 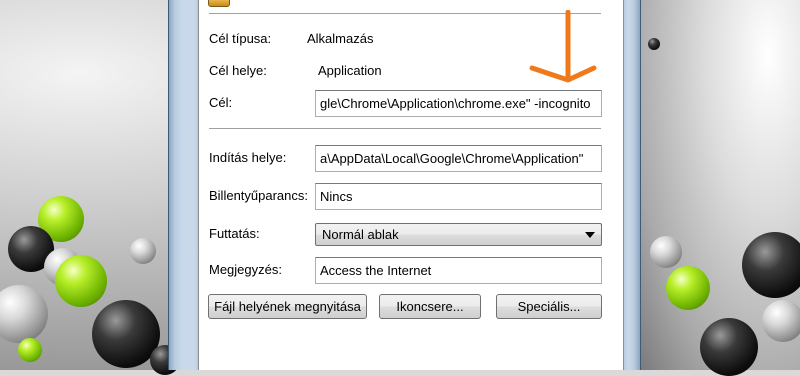 I want to click on down-arrow-icon, so click(x=563, y=46).